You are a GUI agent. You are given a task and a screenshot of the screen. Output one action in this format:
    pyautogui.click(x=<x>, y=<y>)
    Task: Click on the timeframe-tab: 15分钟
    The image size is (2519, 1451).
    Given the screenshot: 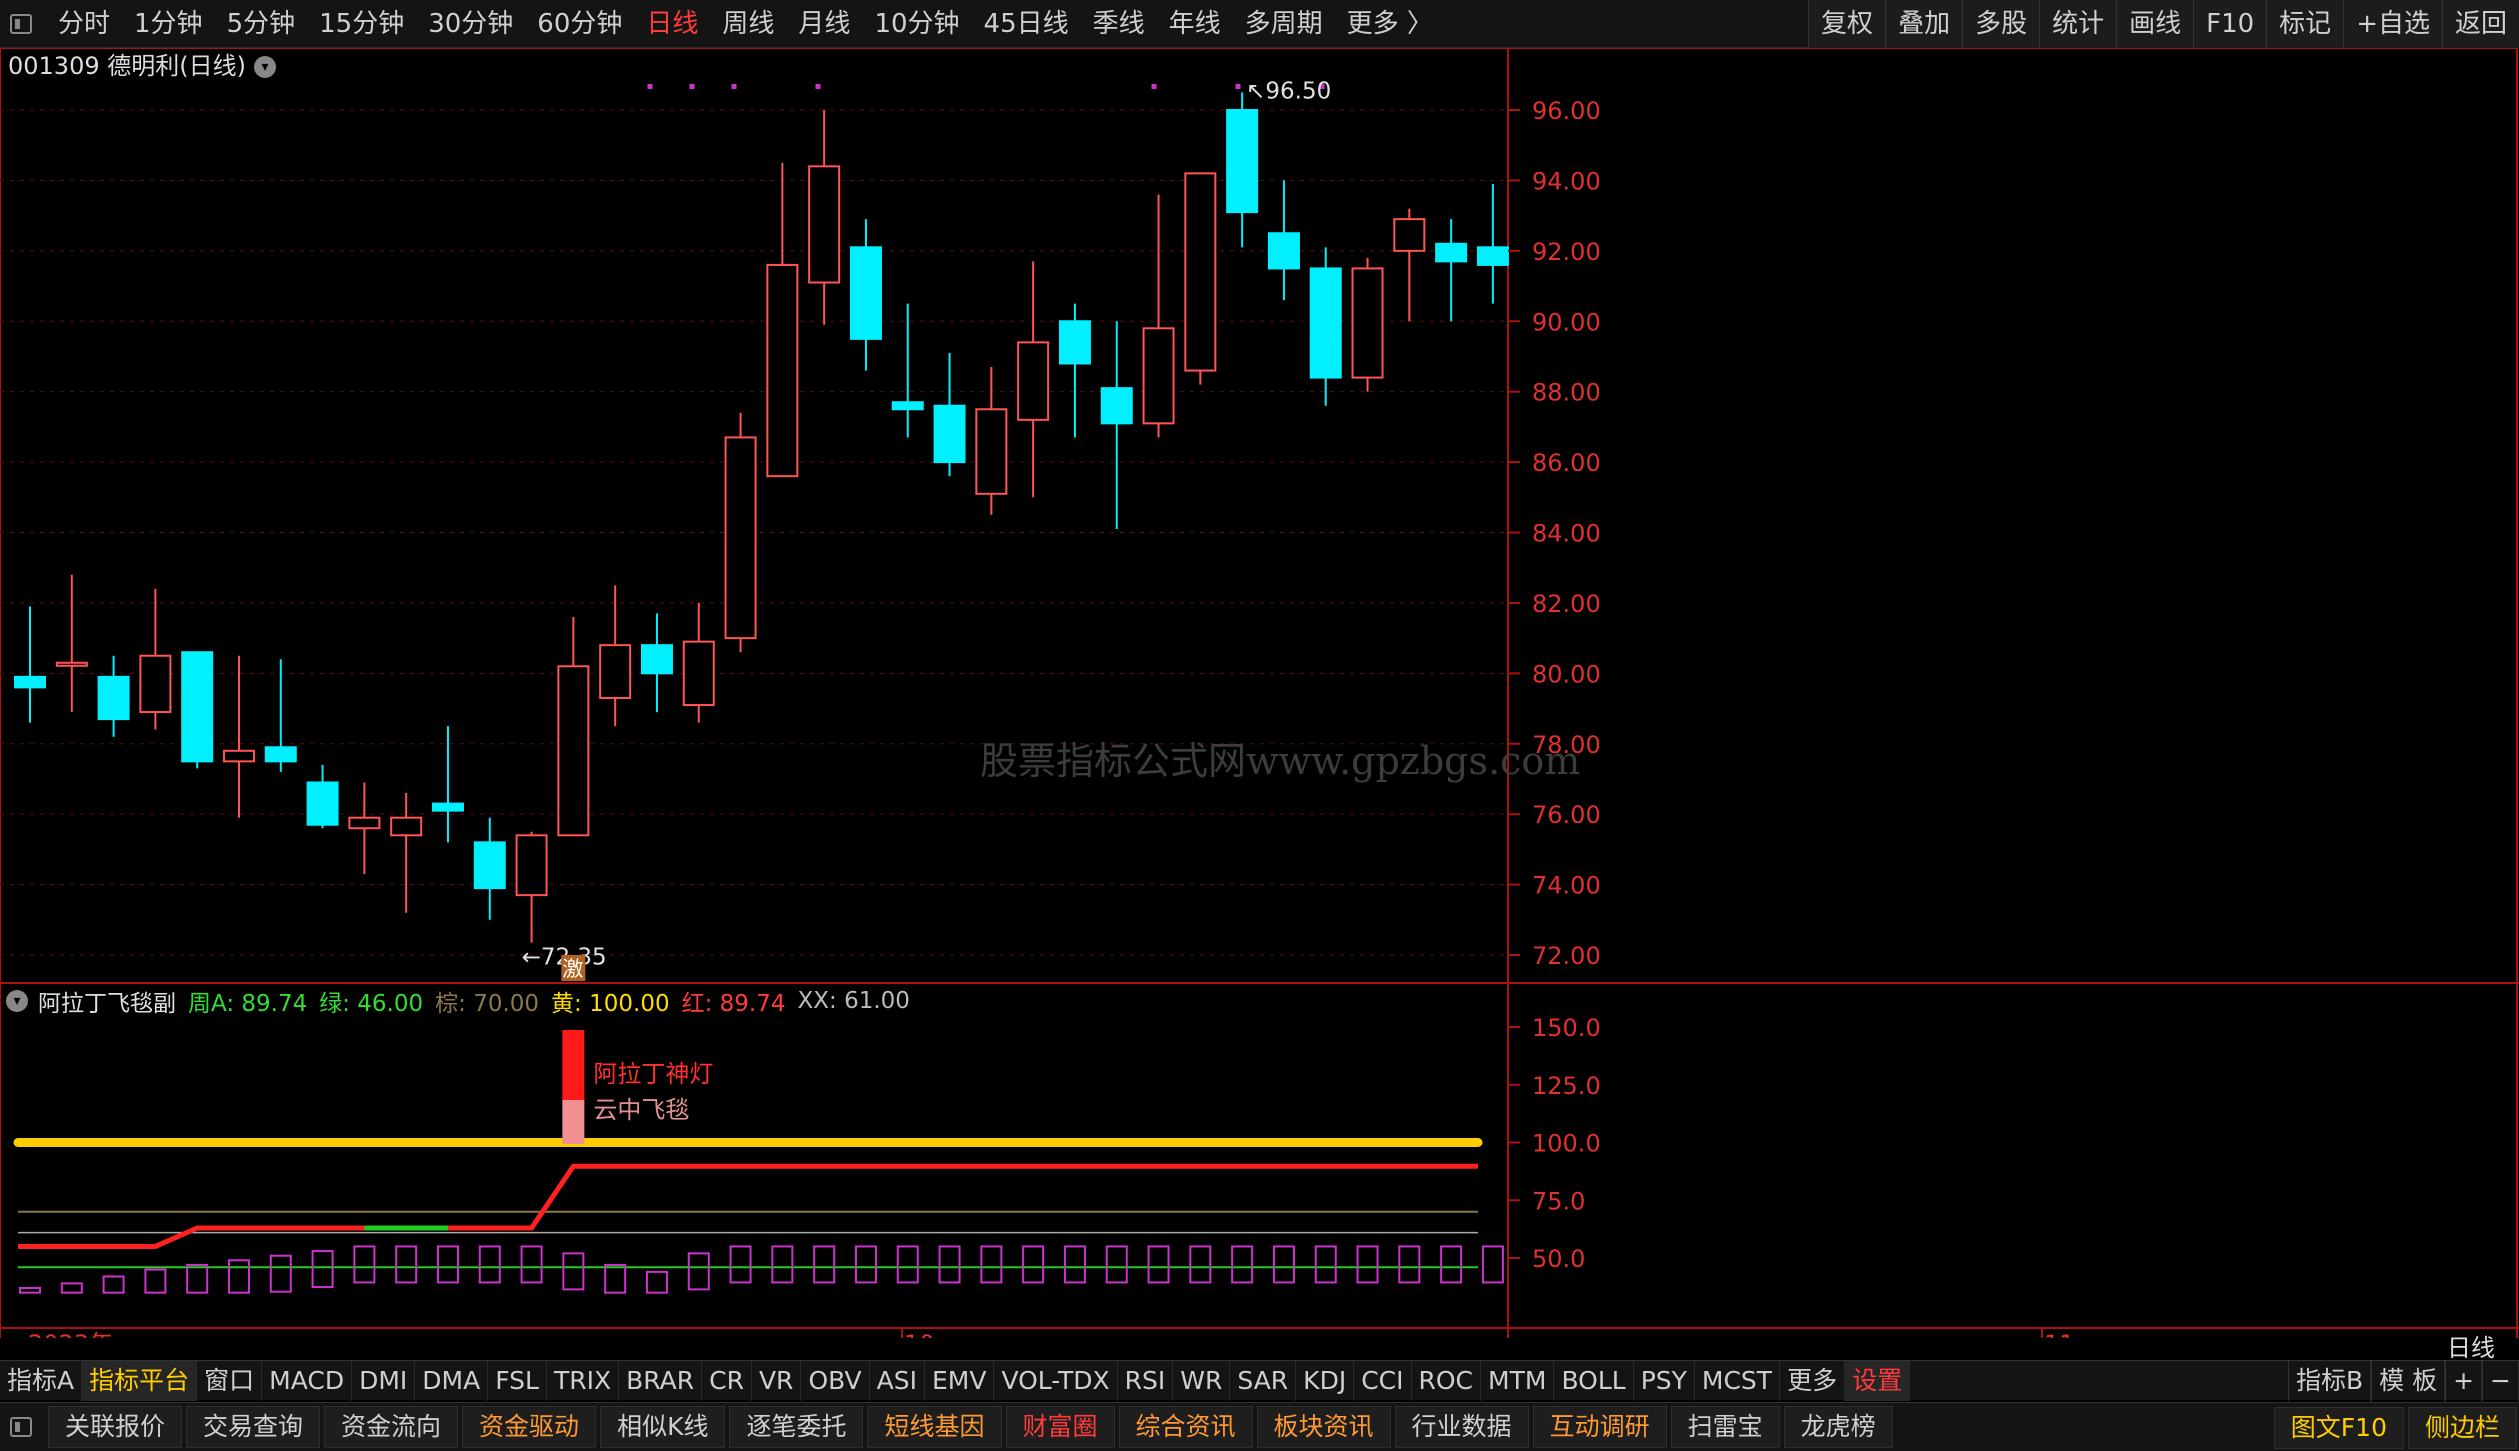 What is the action you would take?
    pyautogui.click(x=361, y=24)
    